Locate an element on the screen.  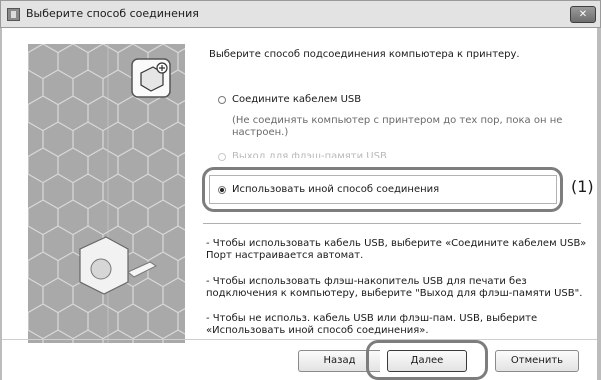
help-other-line2: «Использовать иной способ соединения». is located at coordinates (317, 330).